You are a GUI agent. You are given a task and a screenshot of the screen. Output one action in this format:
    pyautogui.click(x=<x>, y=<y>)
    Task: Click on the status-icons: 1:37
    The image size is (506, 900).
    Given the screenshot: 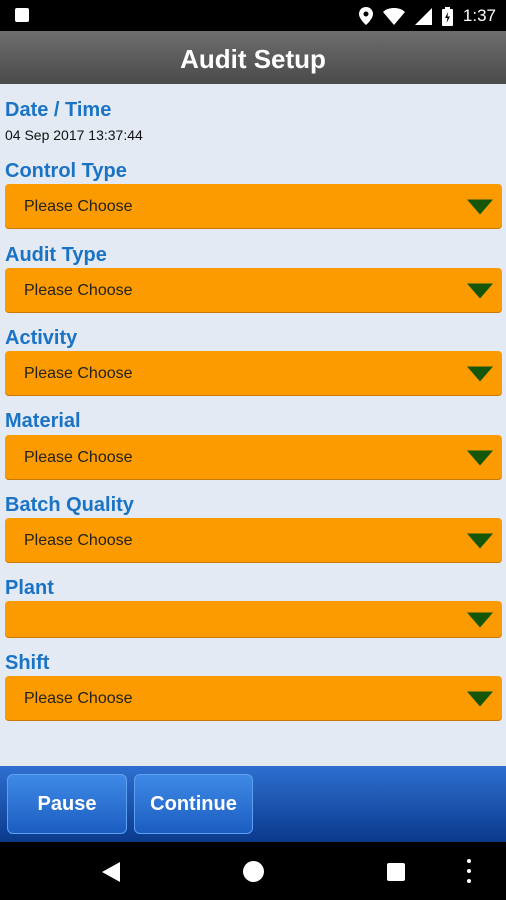 What is the action you would take?
    pyautogui.click(x=427, y=16)
    